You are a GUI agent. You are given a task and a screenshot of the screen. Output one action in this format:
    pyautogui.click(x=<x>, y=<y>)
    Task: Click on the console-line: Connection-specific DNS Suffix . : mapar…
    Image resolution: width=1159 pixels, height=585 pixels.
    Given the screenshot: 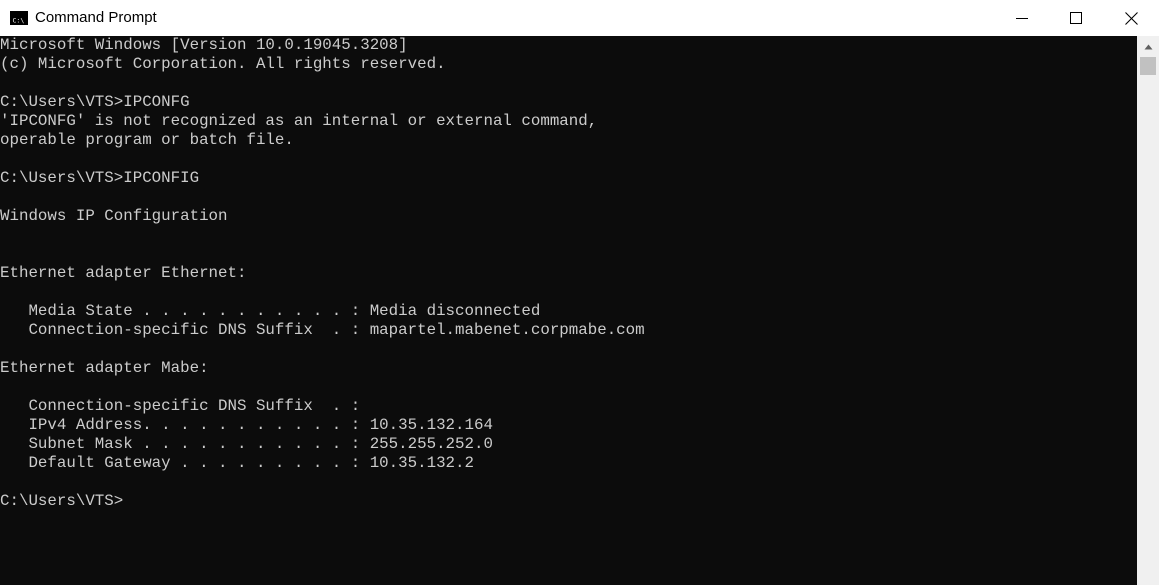 What is the action you would take?
    pyautogui.click(x=322, y=330)
    